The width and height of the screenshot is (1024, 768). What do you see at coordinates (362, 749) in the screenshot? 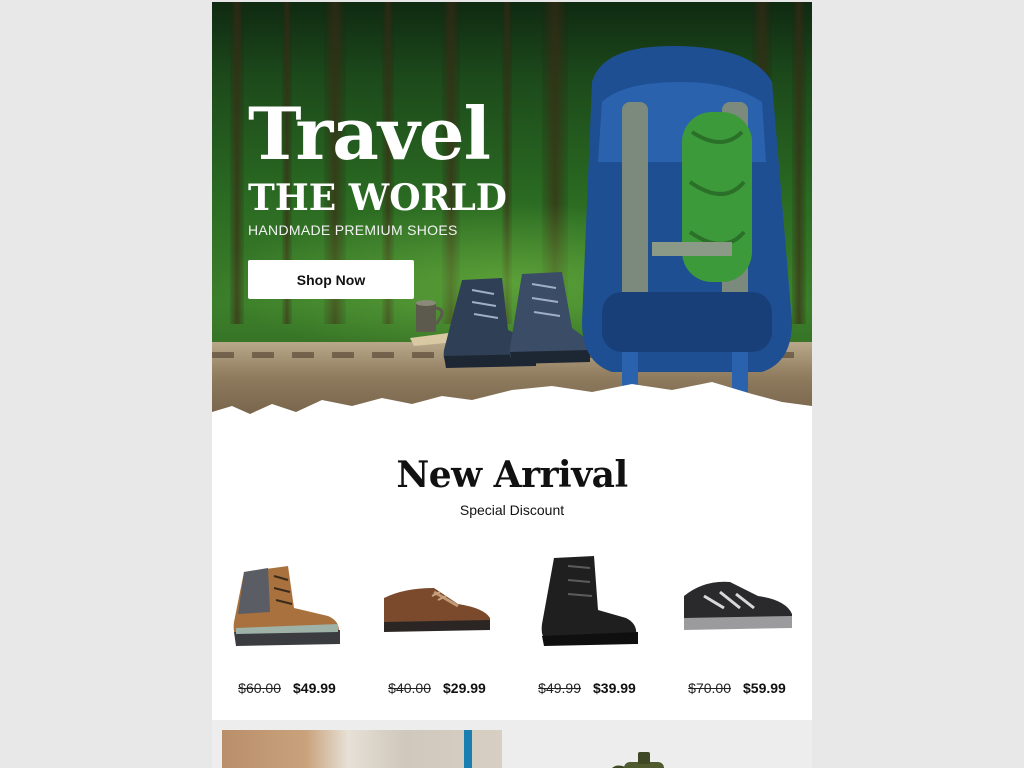
I see `hiker-photo` at bounding box center [362, 749].